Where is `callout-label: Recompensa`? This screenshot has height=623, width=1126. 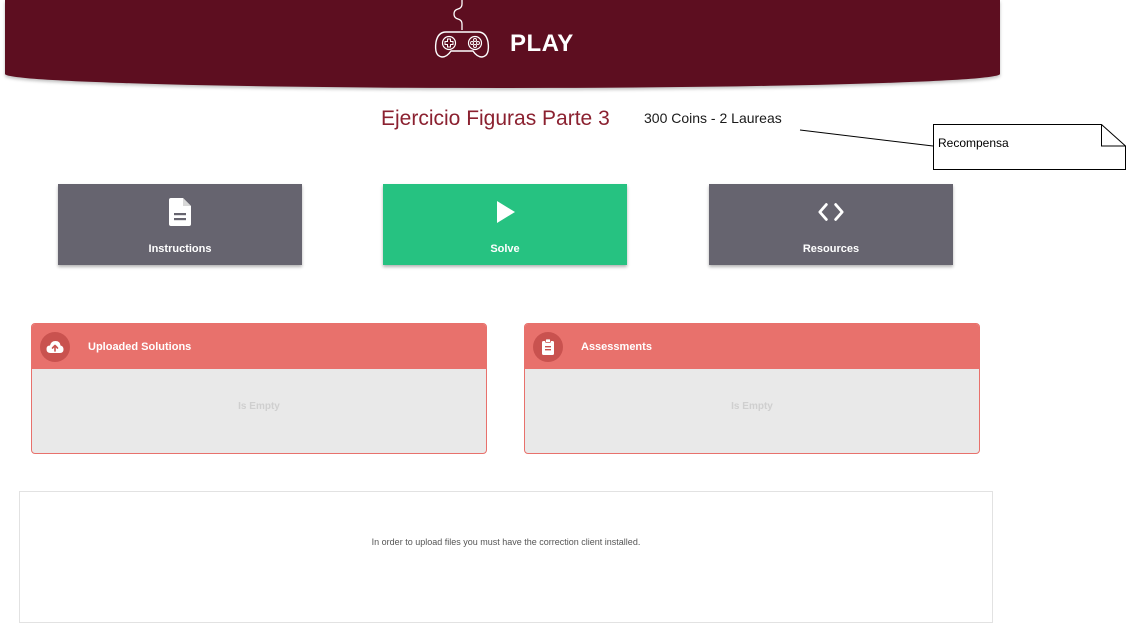
callout-label: Recompensa is located at coordinates (973, 143).